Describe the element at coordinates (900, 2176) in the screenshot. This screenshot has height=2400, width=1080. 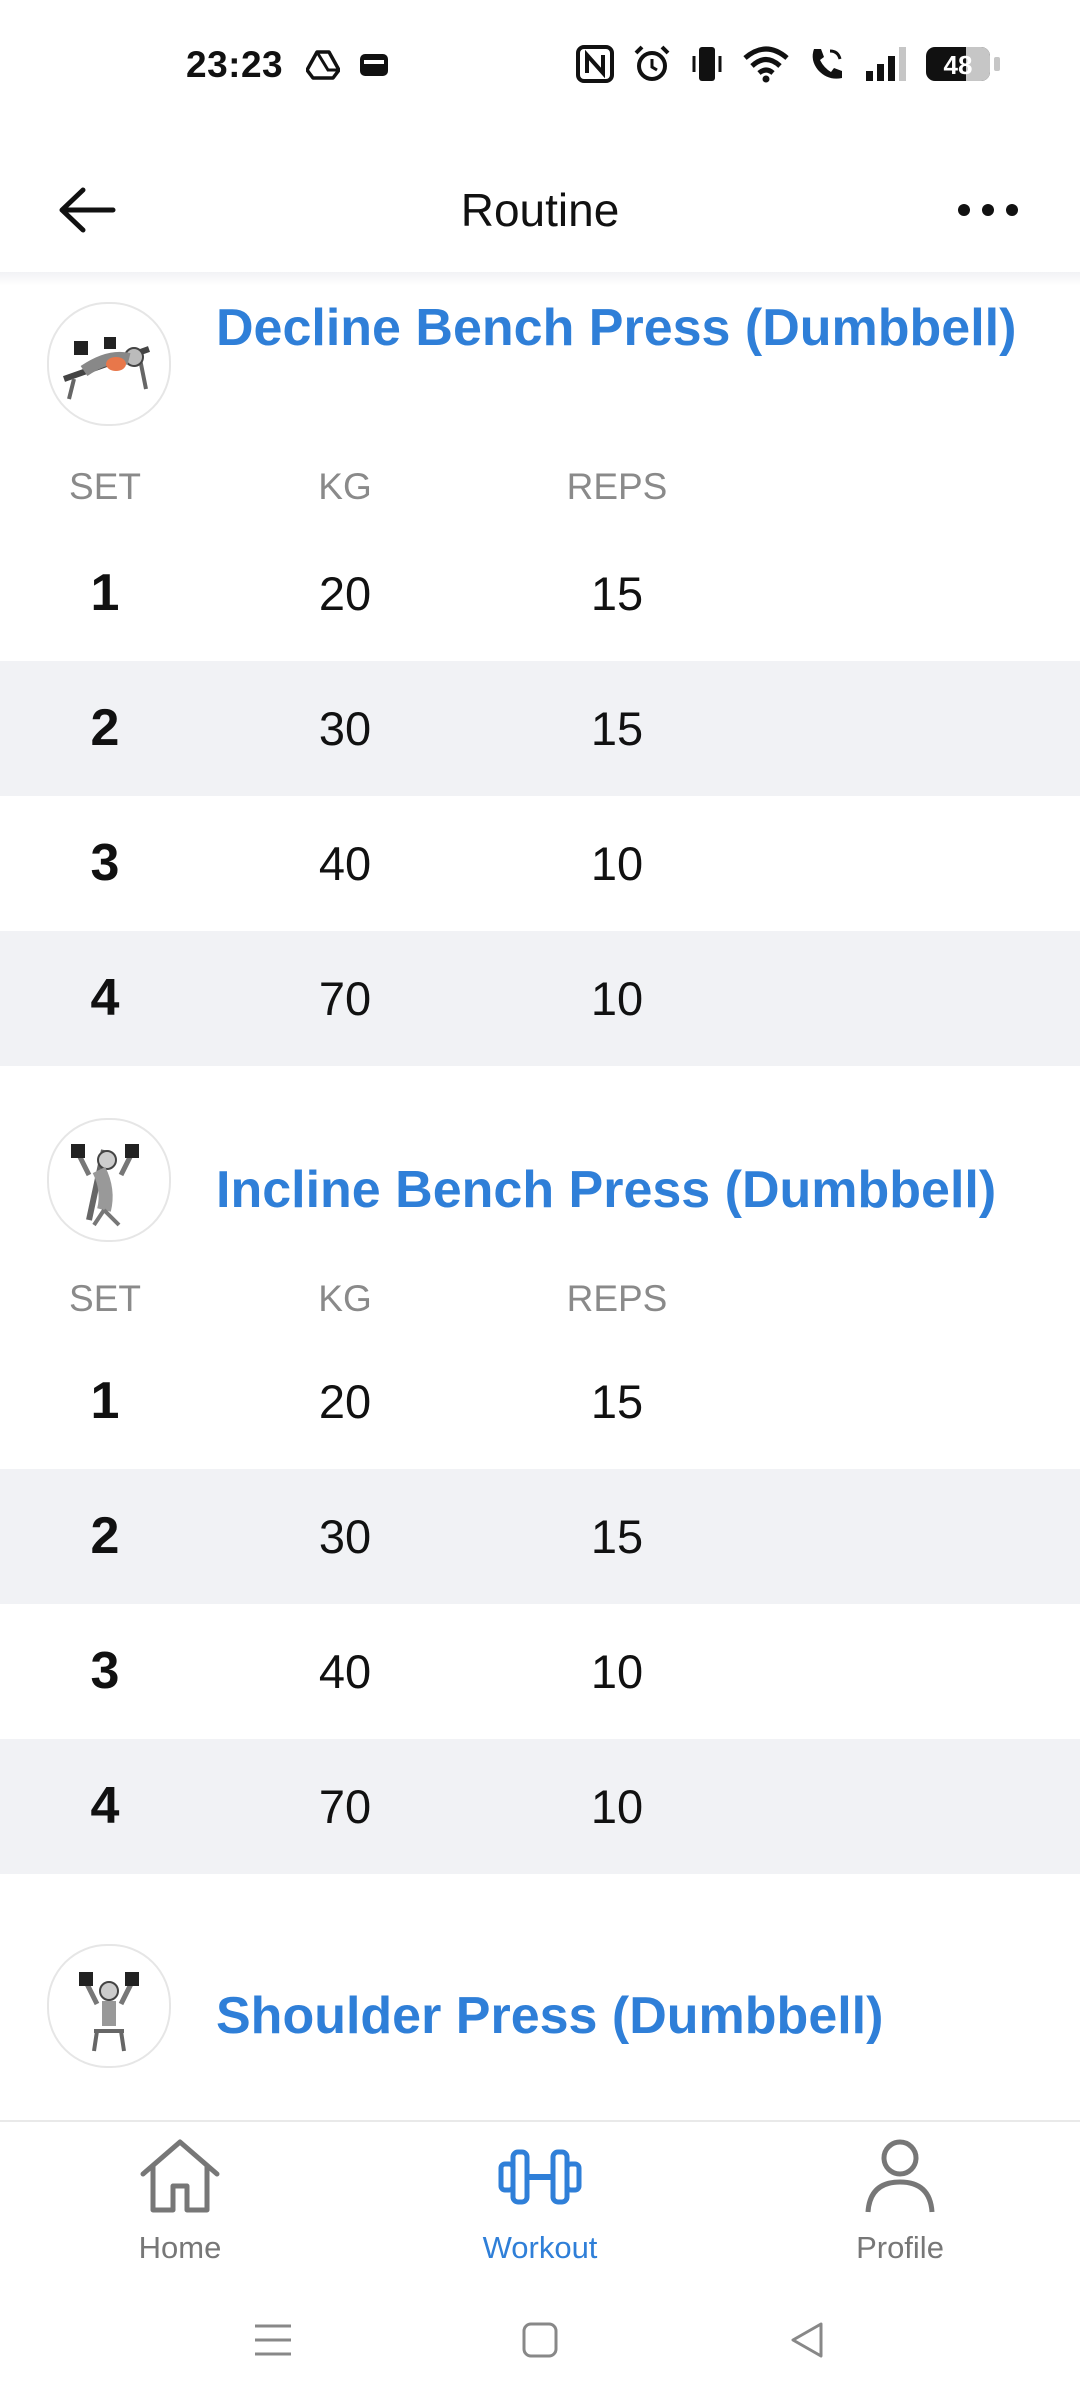
I see `person-icon` at that location.